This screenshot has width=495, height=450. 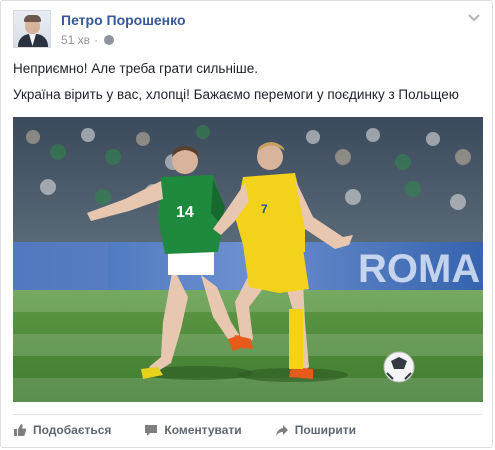 I want to click on like-button: Подобається, so click(x=62, y=430).